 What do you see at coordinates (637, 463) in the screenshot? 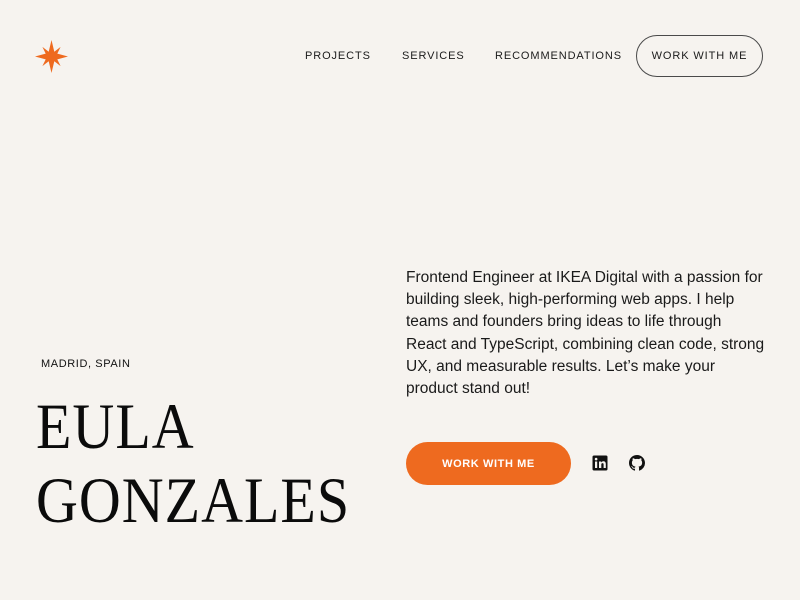
I see `github-icon` at bounding box center [637, 463].